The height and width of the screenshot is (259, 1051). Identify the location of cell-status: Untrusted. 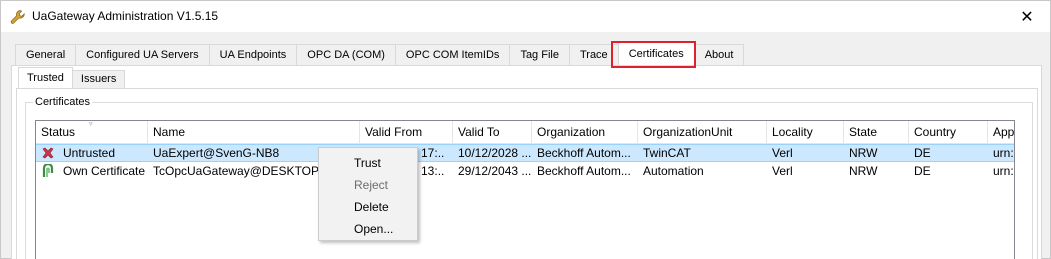
(89, 153).